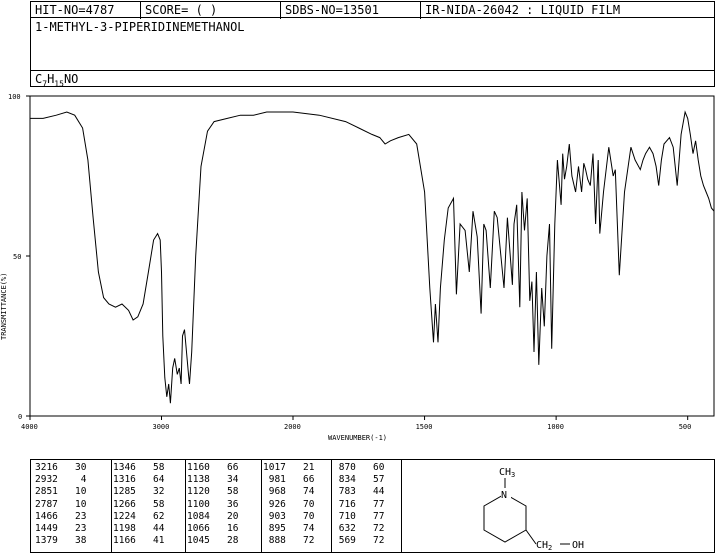 The width and height of the screenshot is (715, 553). What do you see at coordinates (29, 427) in the screenshot?
I see `x-tick-label: 4000` at bounding box center [29, 427].